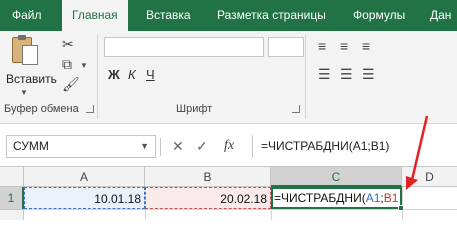 Image resolution: width=457 pixels, height=240 pixels. I want to click on name-box-value: СУММ, so click(31, 146).